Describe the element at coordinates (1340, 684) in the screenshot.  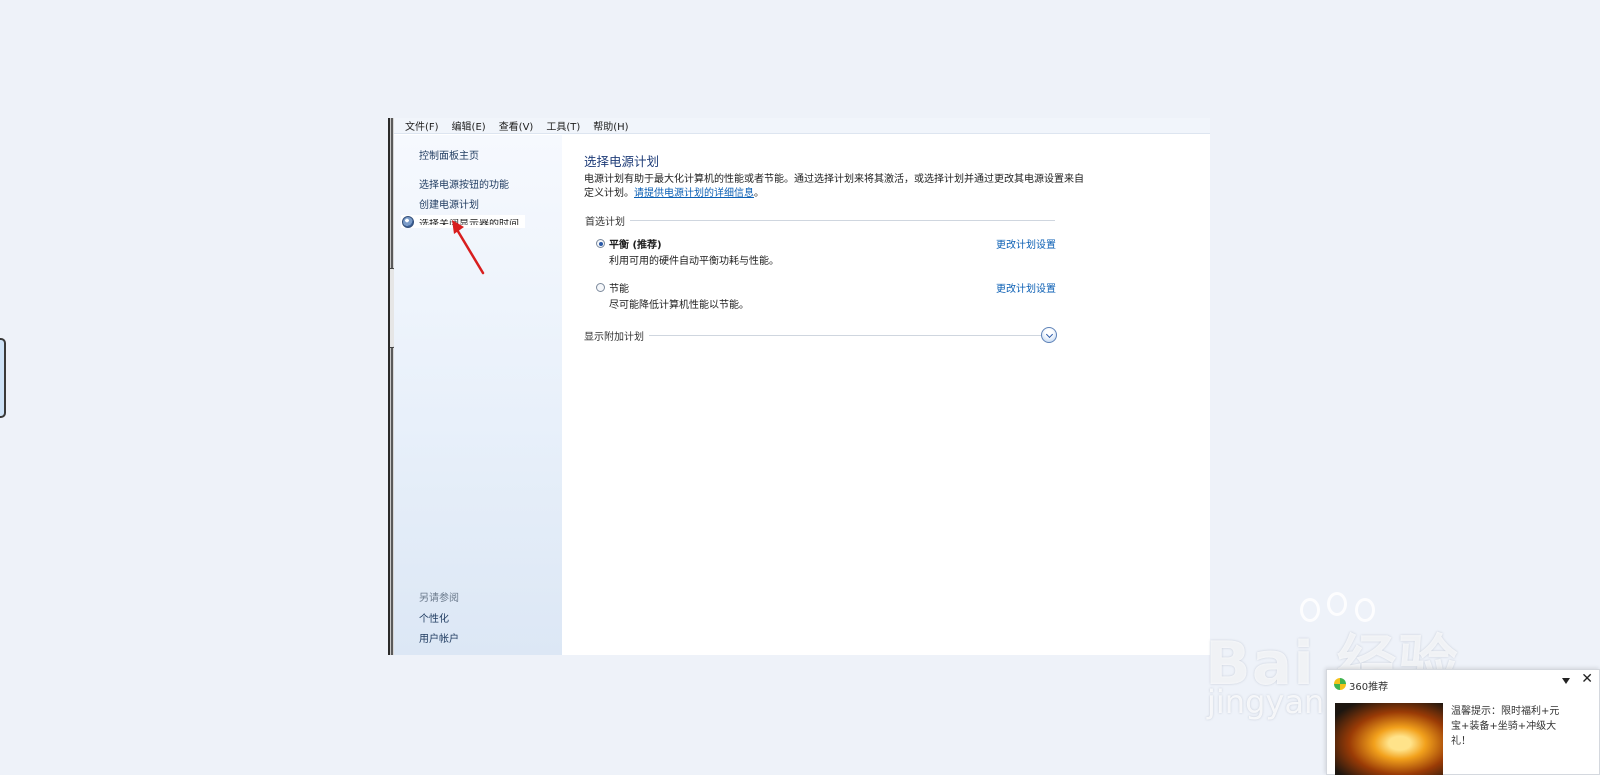
I see `360-logo-icon` at that location.